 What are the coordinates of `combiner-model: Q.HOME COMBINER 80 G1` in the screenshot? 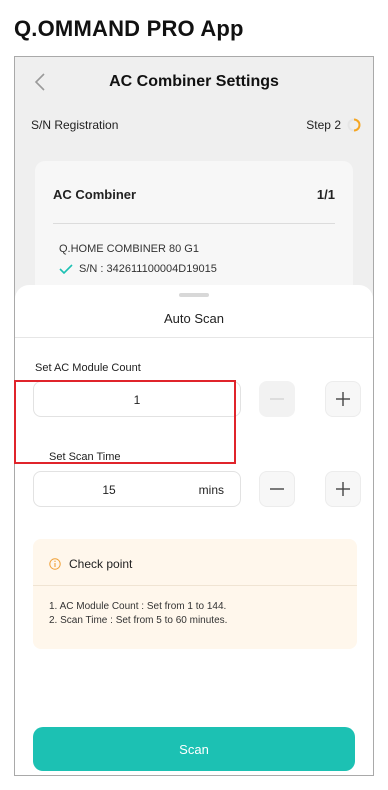 It's located at (129, 249).